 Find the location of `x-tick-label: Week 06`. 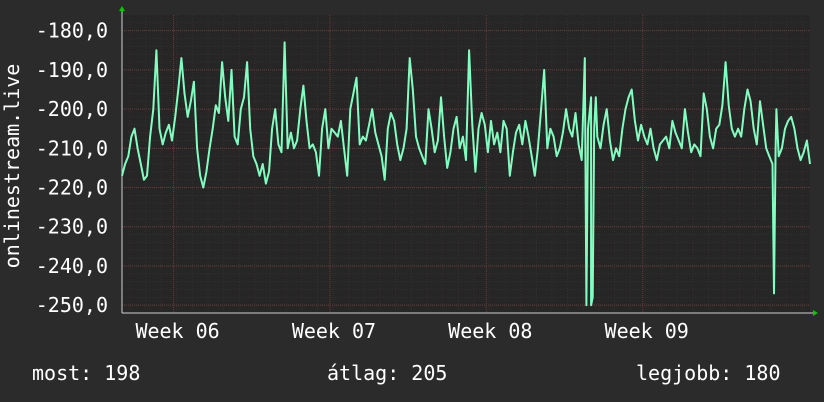

x-tick-label: Week 06 is located at coordinates (177, 331).